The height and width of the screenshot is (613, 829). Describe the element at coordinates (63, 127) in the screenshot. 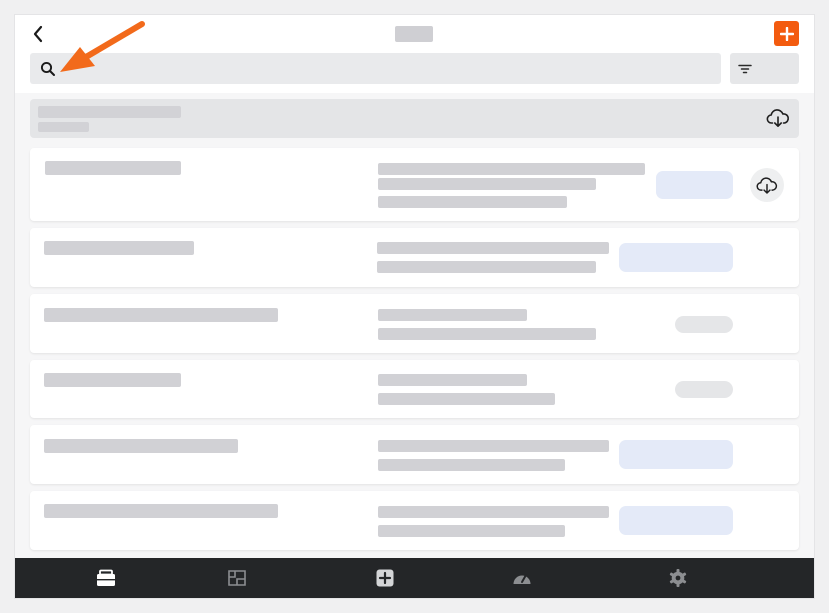

I see `section-subtitle-placeholder` at that location.